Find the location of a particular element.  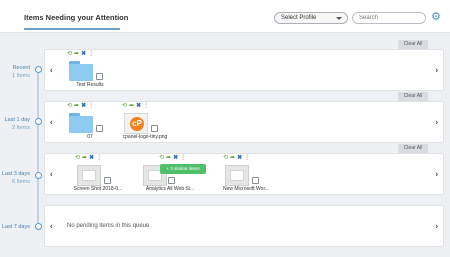

chevron-down-icon is located at coordinates (339, 18).